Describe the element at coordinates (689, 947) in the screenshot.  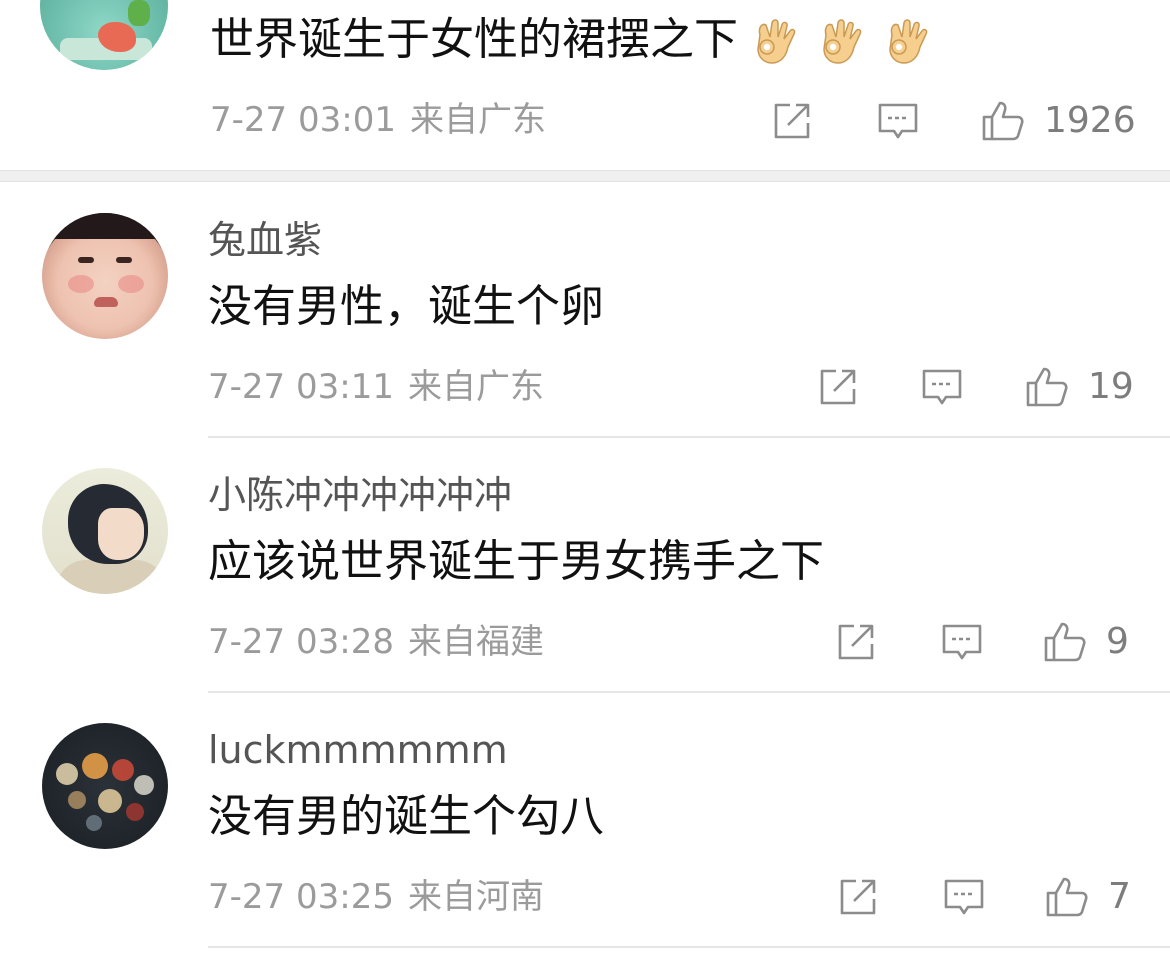
I see `row-divider` at that location.